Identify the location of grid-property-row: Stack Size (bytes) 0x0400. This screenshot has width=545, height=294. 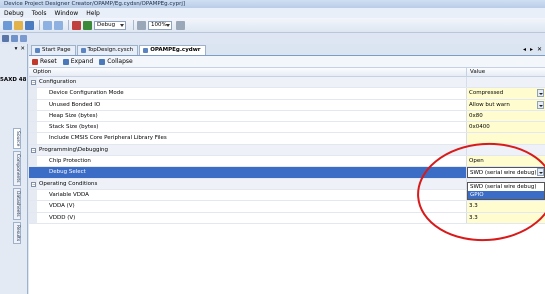
(287, 128).